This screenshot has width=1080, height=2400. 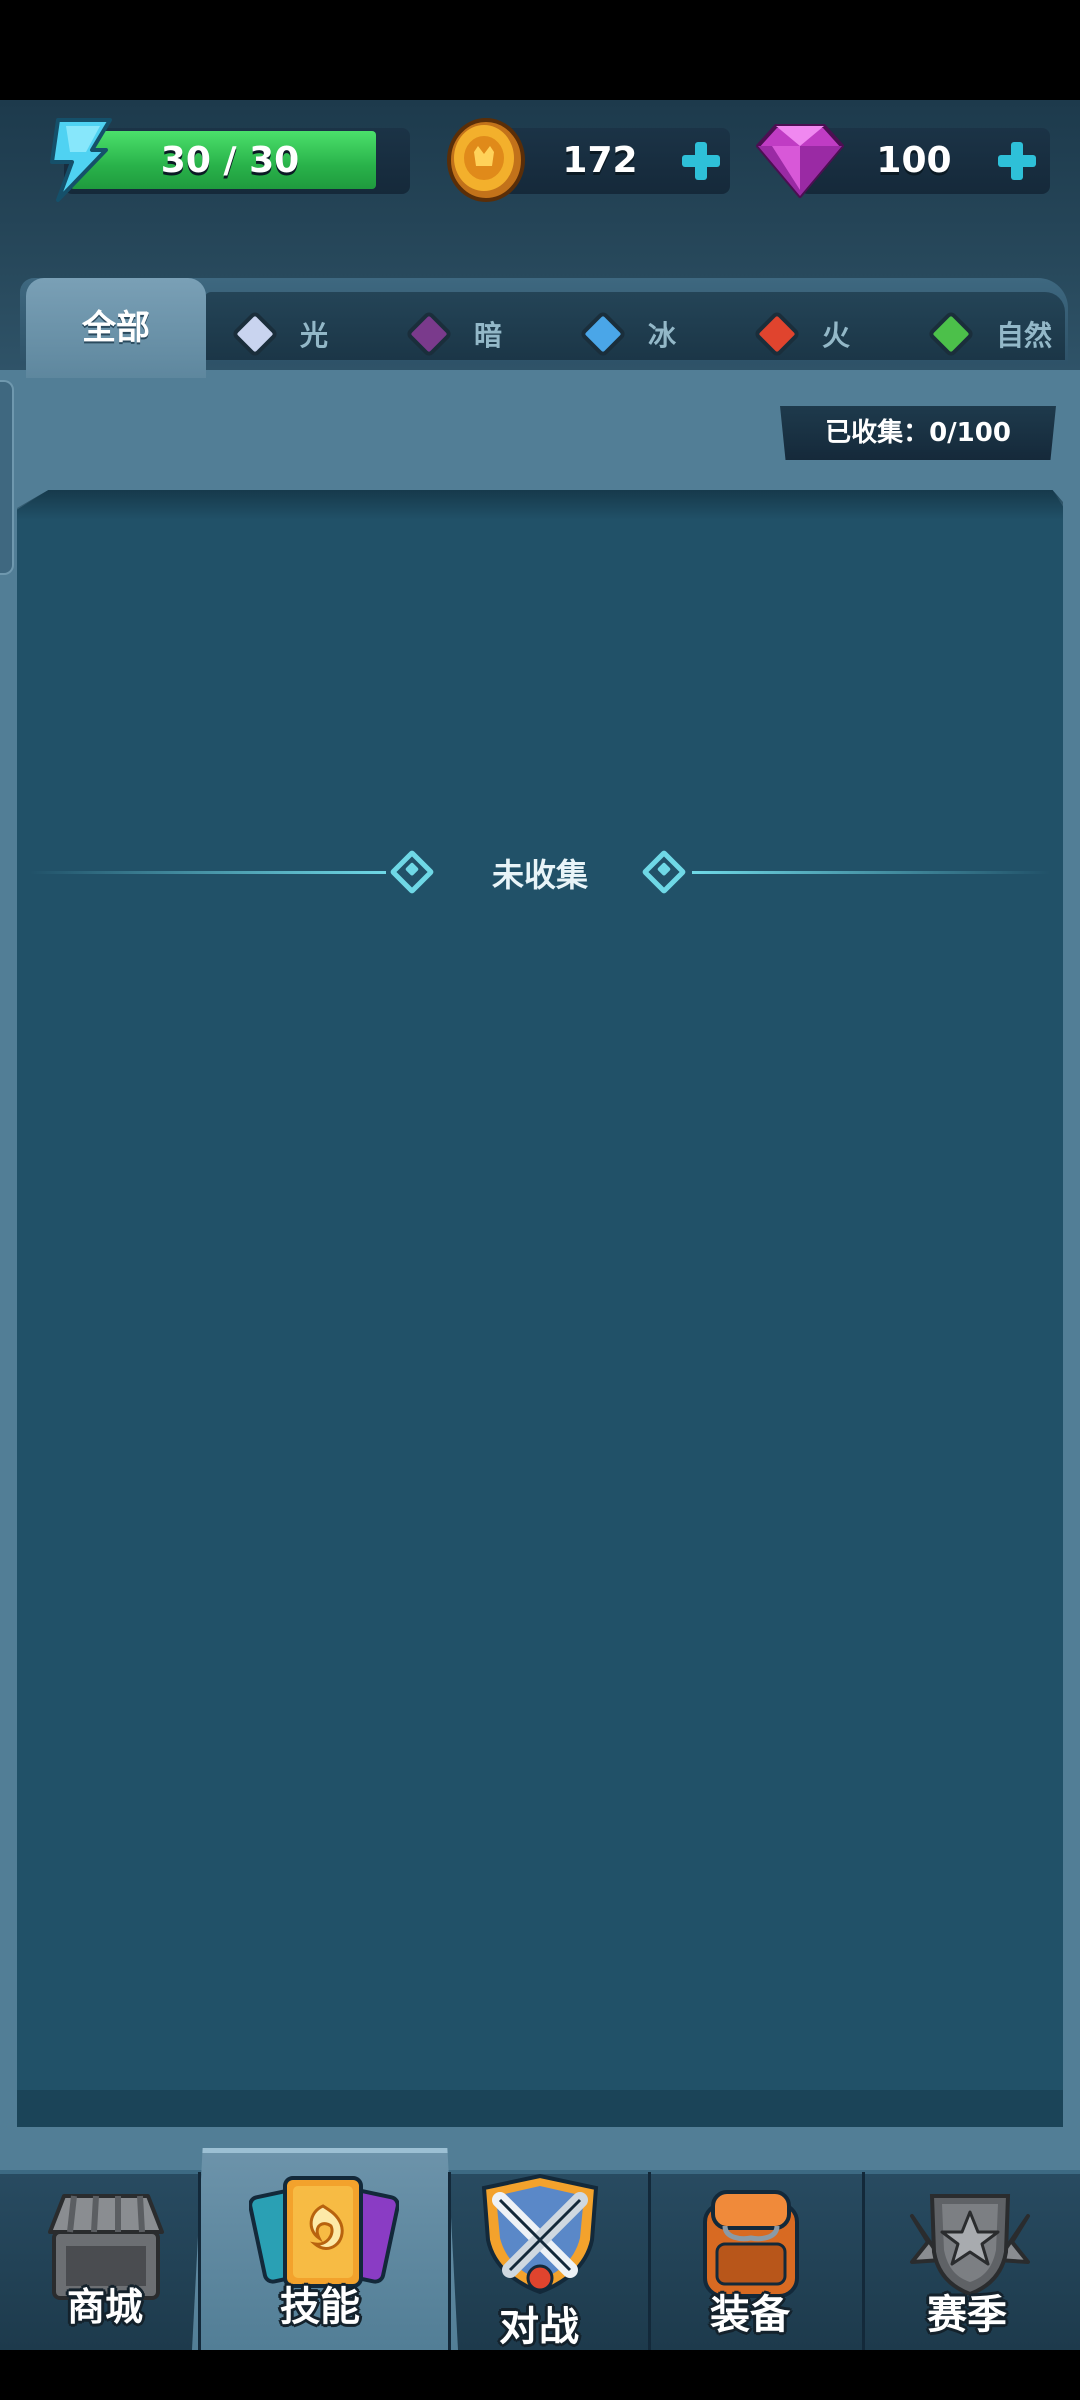 What do you see at coordinates (750, 2315) in the screenshot?
I see `nav-equipment-label: 装备` at bounding box center [750, 2315].